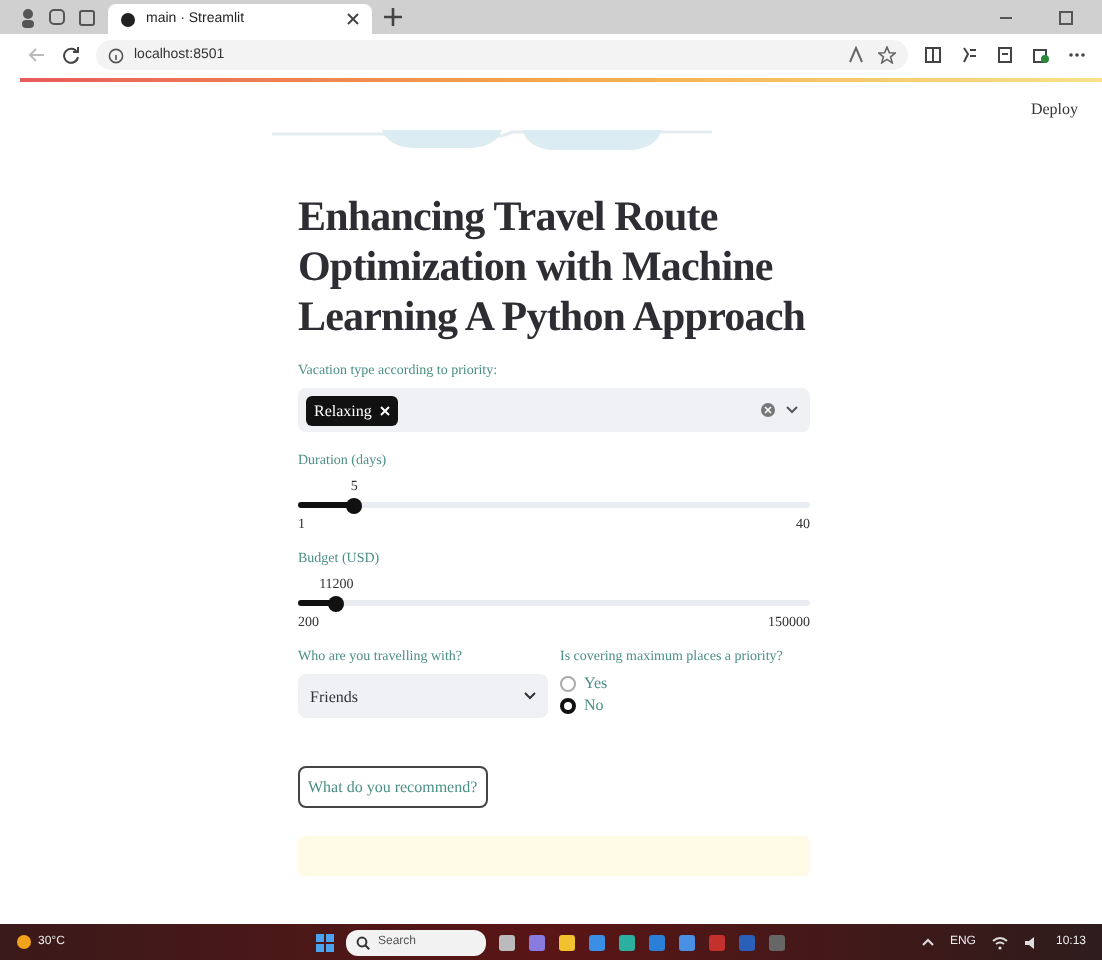 This screenshot has height=960, width=1102. What do you see at coordinates (343, 410) in the screenshot?
I see `chip-label: Relaxing` at bounding box center [343, 410].